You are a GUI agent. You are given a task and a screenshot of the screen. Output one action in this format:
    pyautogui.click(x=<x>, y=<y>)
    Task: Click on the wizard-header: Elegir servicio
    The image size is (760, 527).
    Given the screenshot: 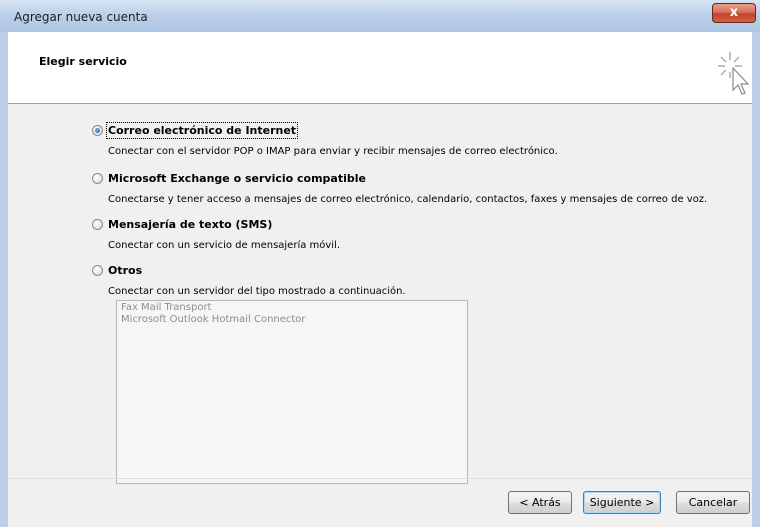 What is the action you would take?
    pyautogui.click(x=380, y=68)
    